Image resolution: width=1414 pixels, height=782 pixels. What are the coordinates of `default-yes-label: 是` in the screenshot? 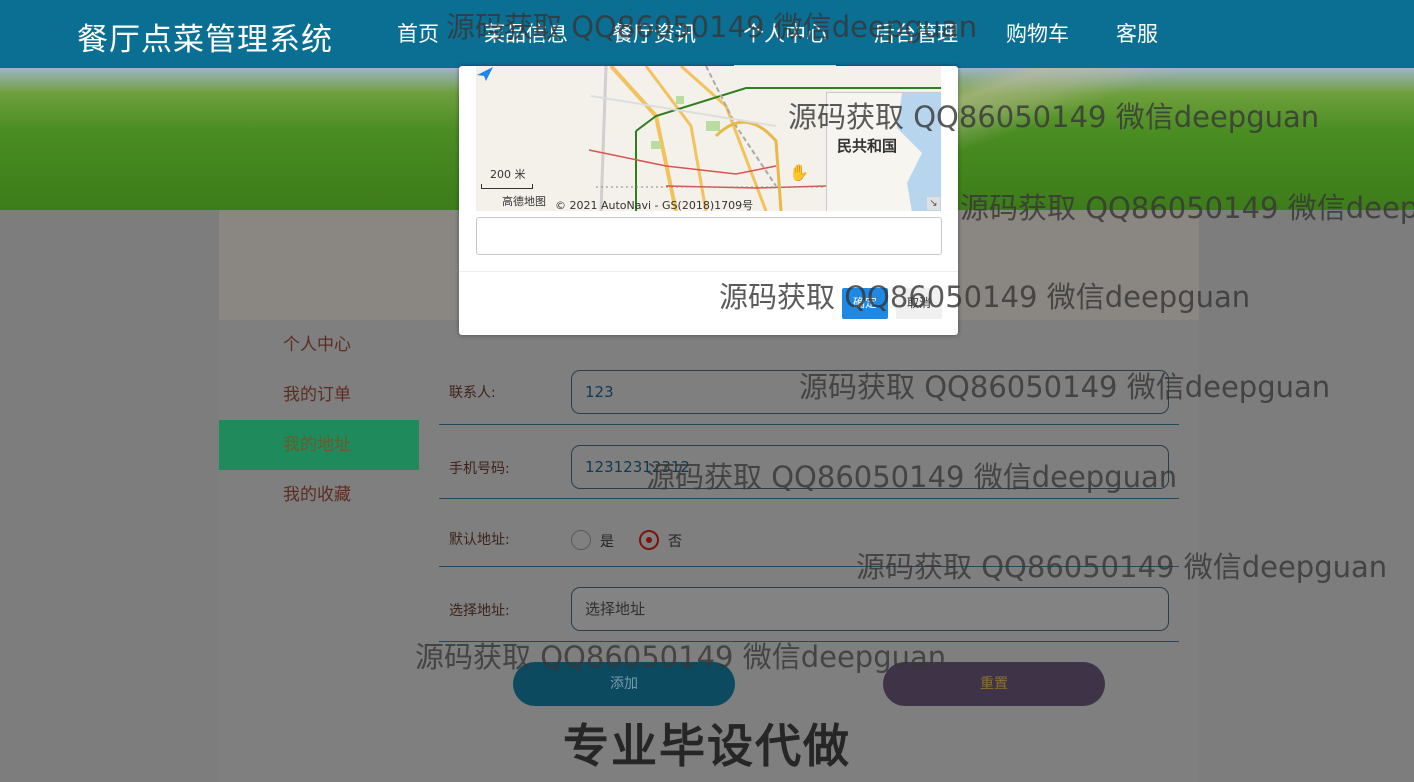 It's located at (607, 542).